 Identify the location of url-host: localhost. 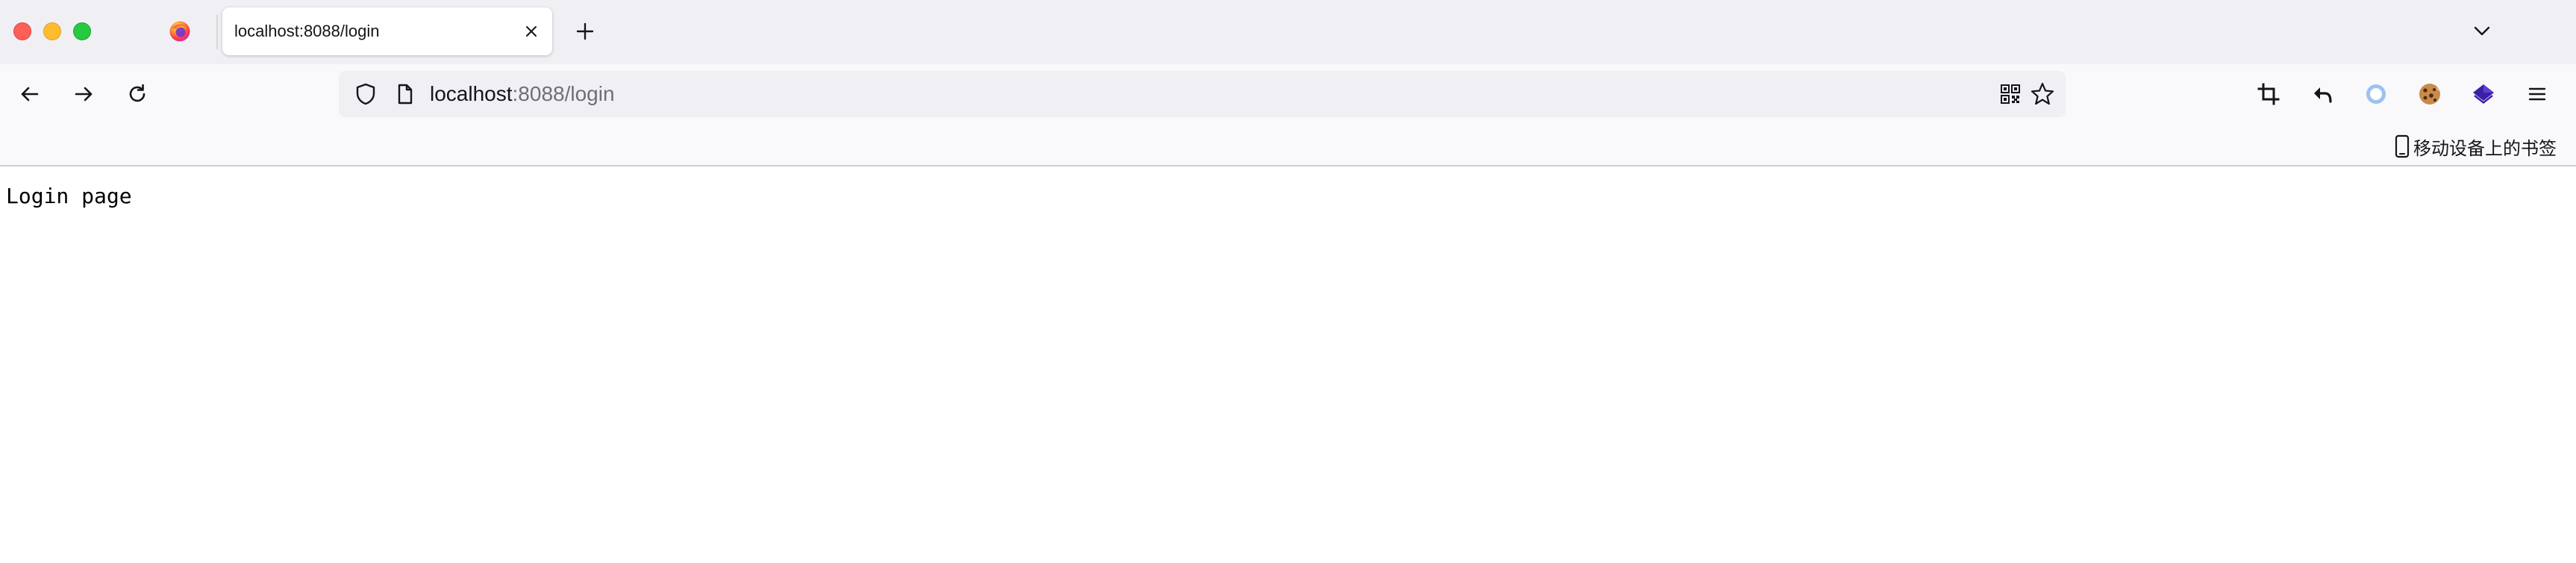
(471, 94).